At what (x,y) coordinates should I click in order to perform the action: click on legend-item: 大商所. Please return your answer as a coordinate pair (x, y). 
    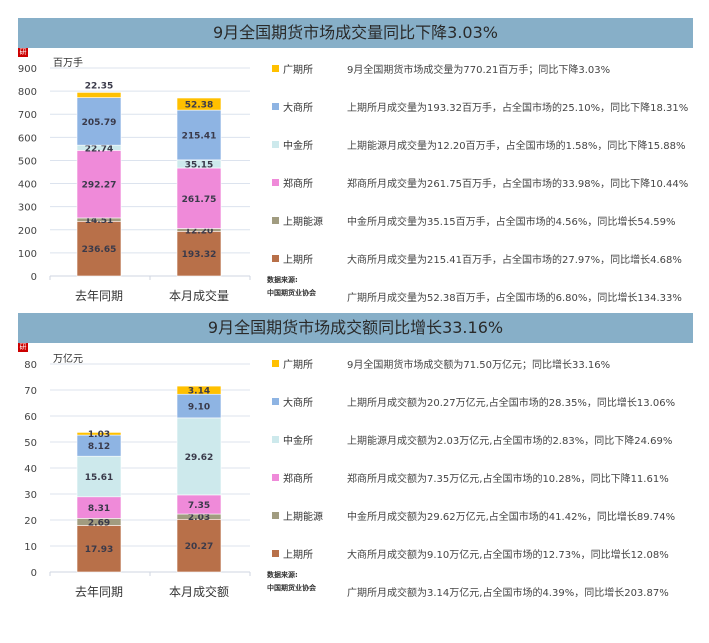
    Looking at the image, I should click on (292, 106).